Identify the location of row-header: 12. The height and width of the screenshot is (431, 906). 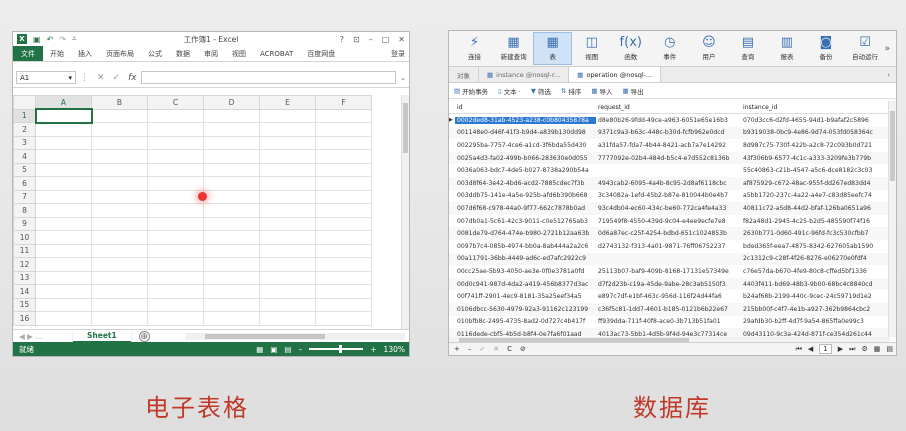
(24, 264).